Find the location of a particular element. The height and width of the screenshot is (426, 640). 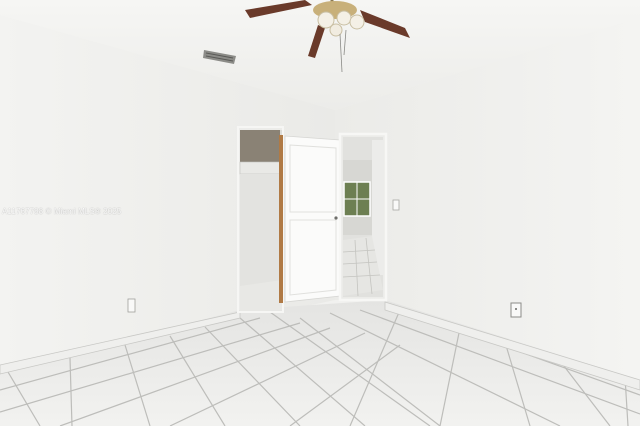

door-knob is located at coordinates (336, 218).